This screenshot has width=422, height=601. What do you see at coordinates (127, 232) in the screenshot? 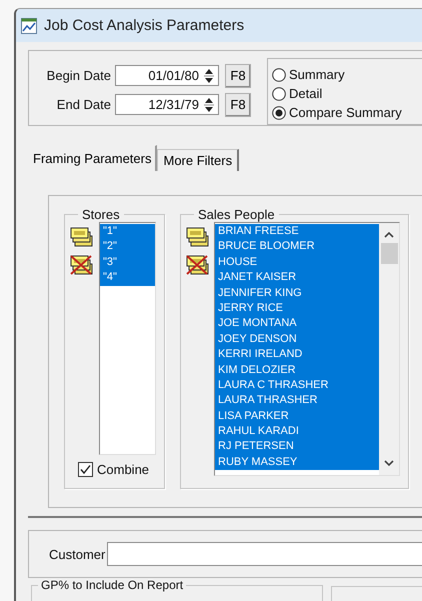
I see `list-item: "1"` at bounding box center [127, 232].